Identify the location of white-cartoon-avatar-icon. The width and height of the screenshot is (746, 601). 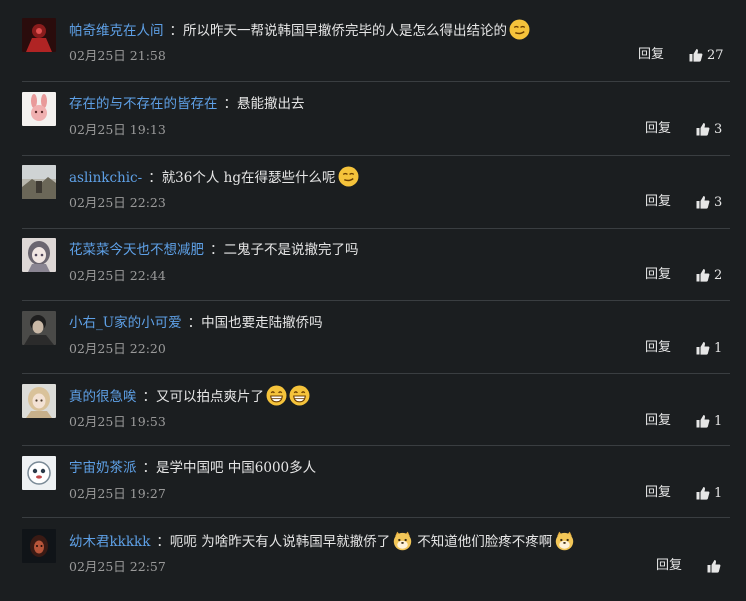
(39, 473).